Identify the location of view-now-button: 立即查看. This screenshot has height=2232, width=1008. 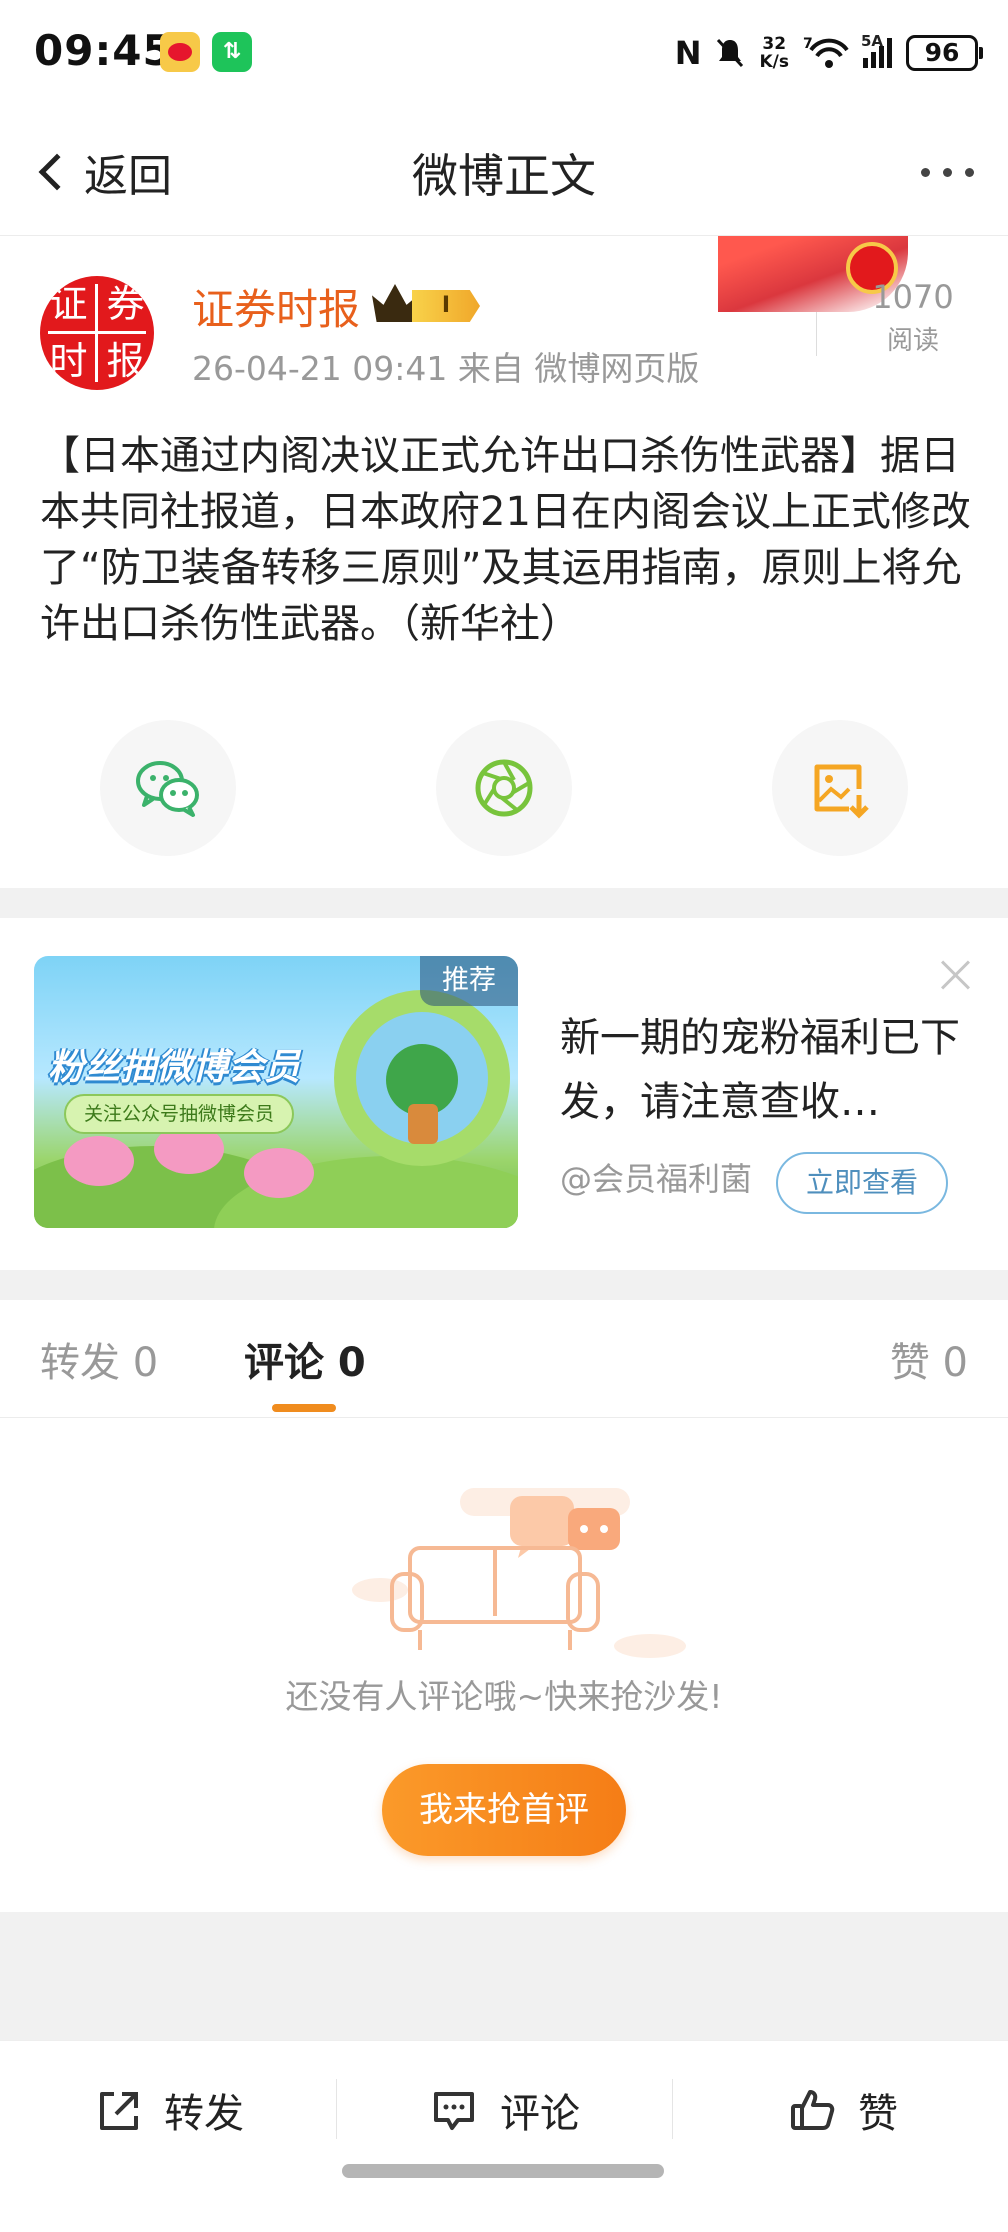
(862, 1183).